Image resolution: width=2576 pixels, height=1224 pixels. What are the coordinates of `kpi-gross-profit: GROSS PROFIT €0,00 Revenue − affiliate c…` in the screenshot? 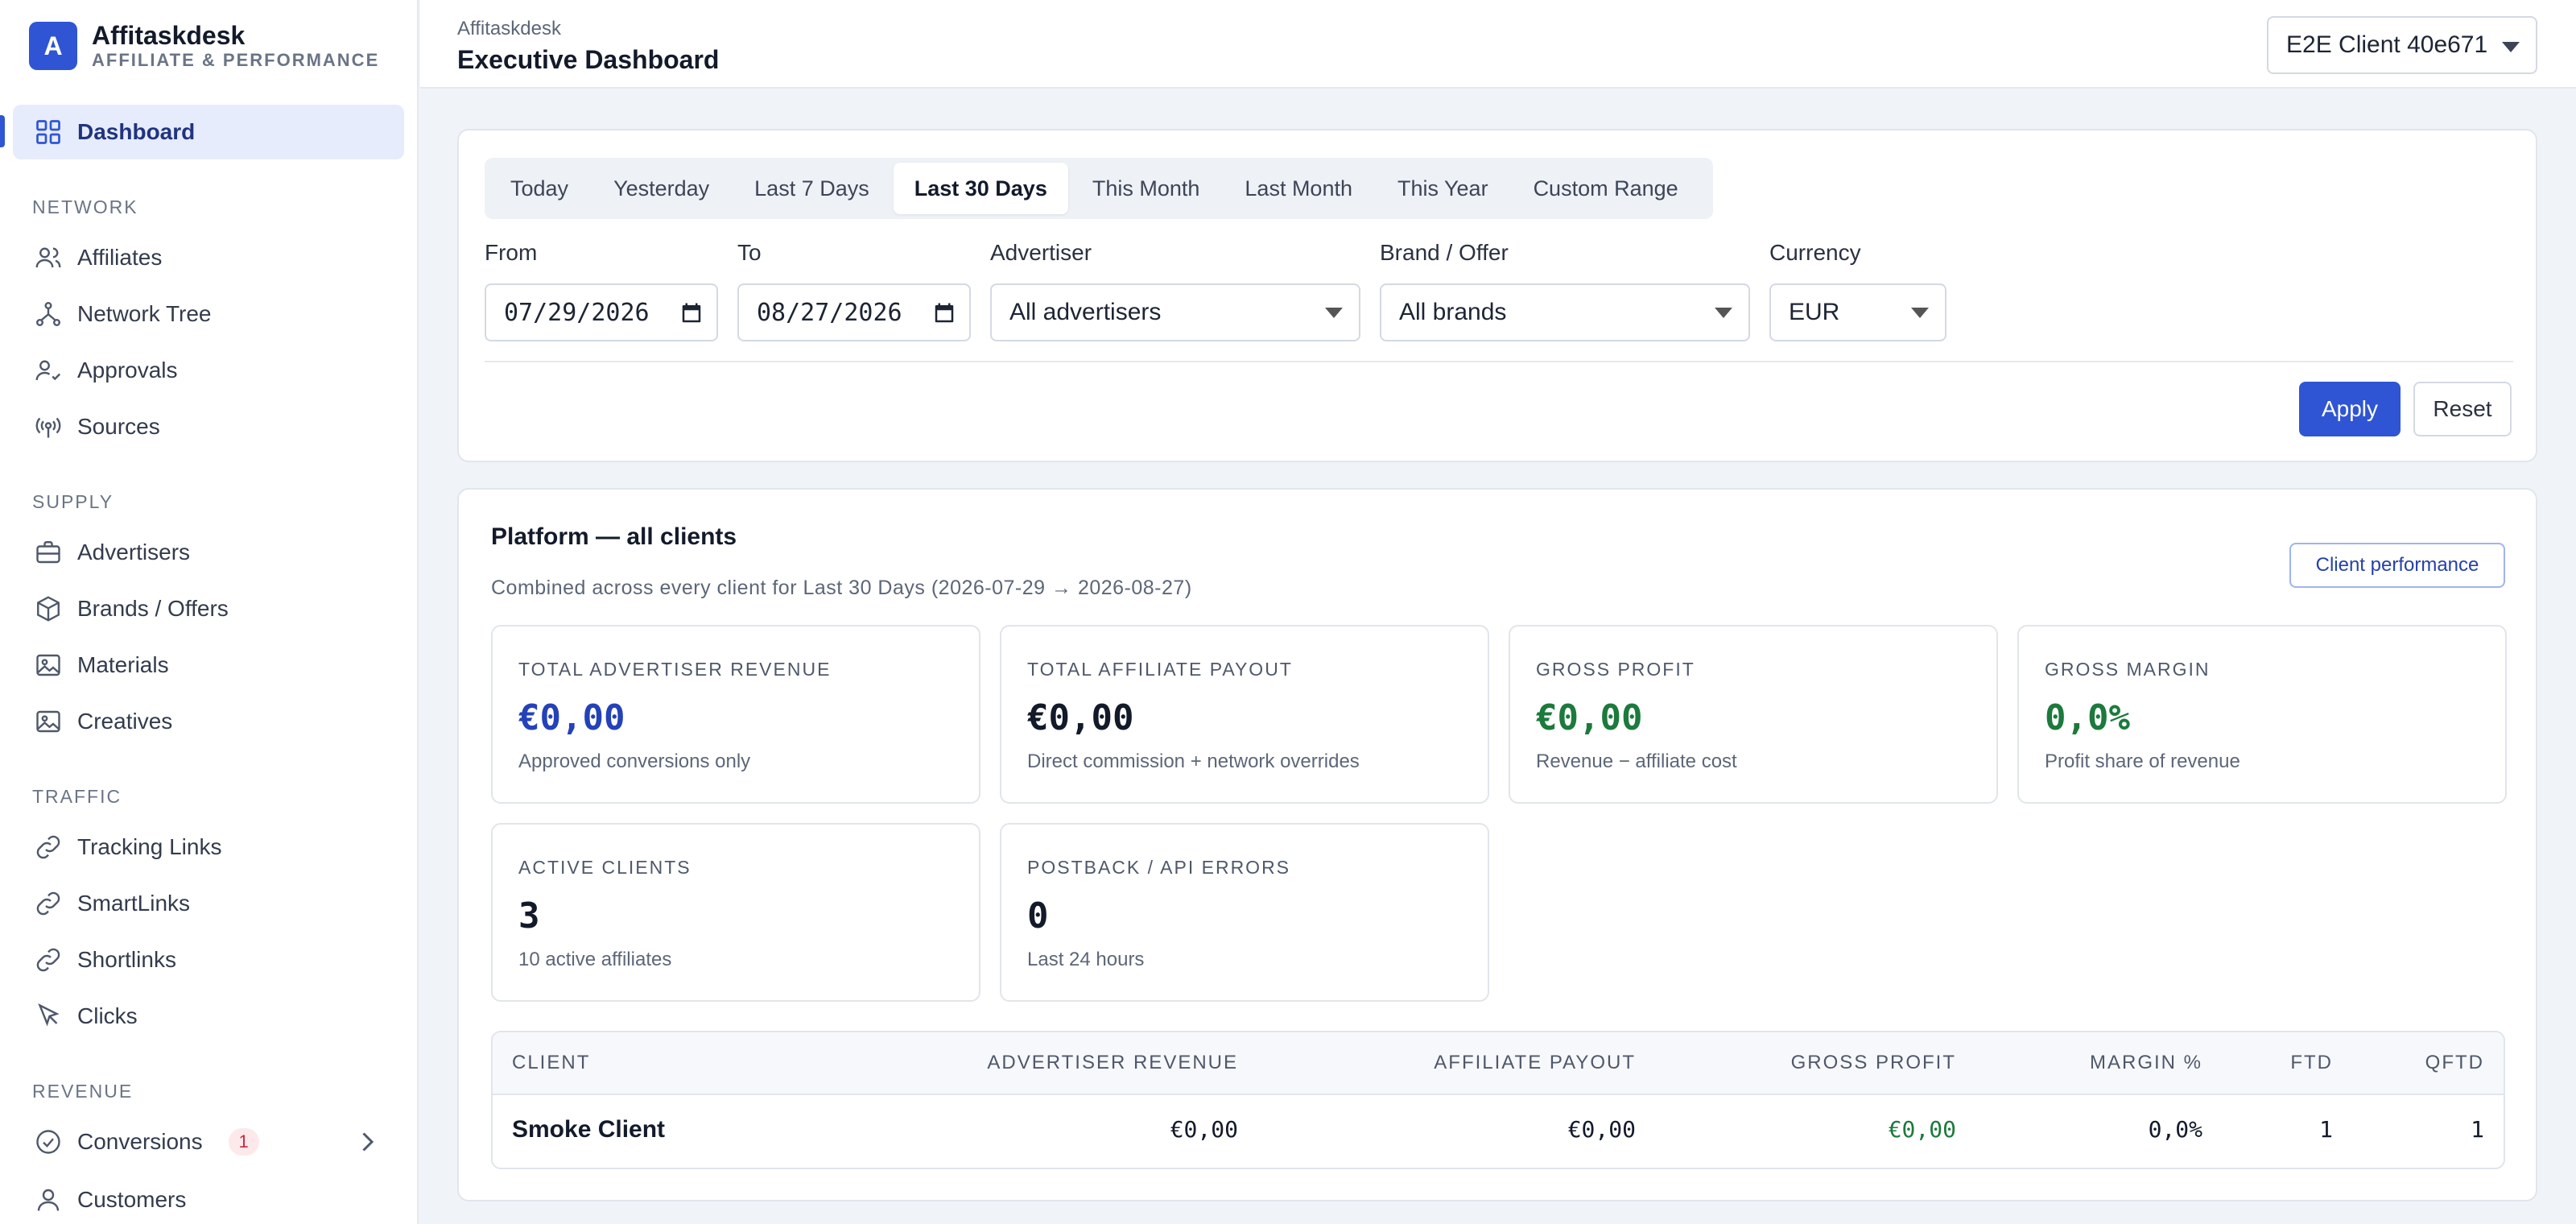 It's located at (1753, 714).